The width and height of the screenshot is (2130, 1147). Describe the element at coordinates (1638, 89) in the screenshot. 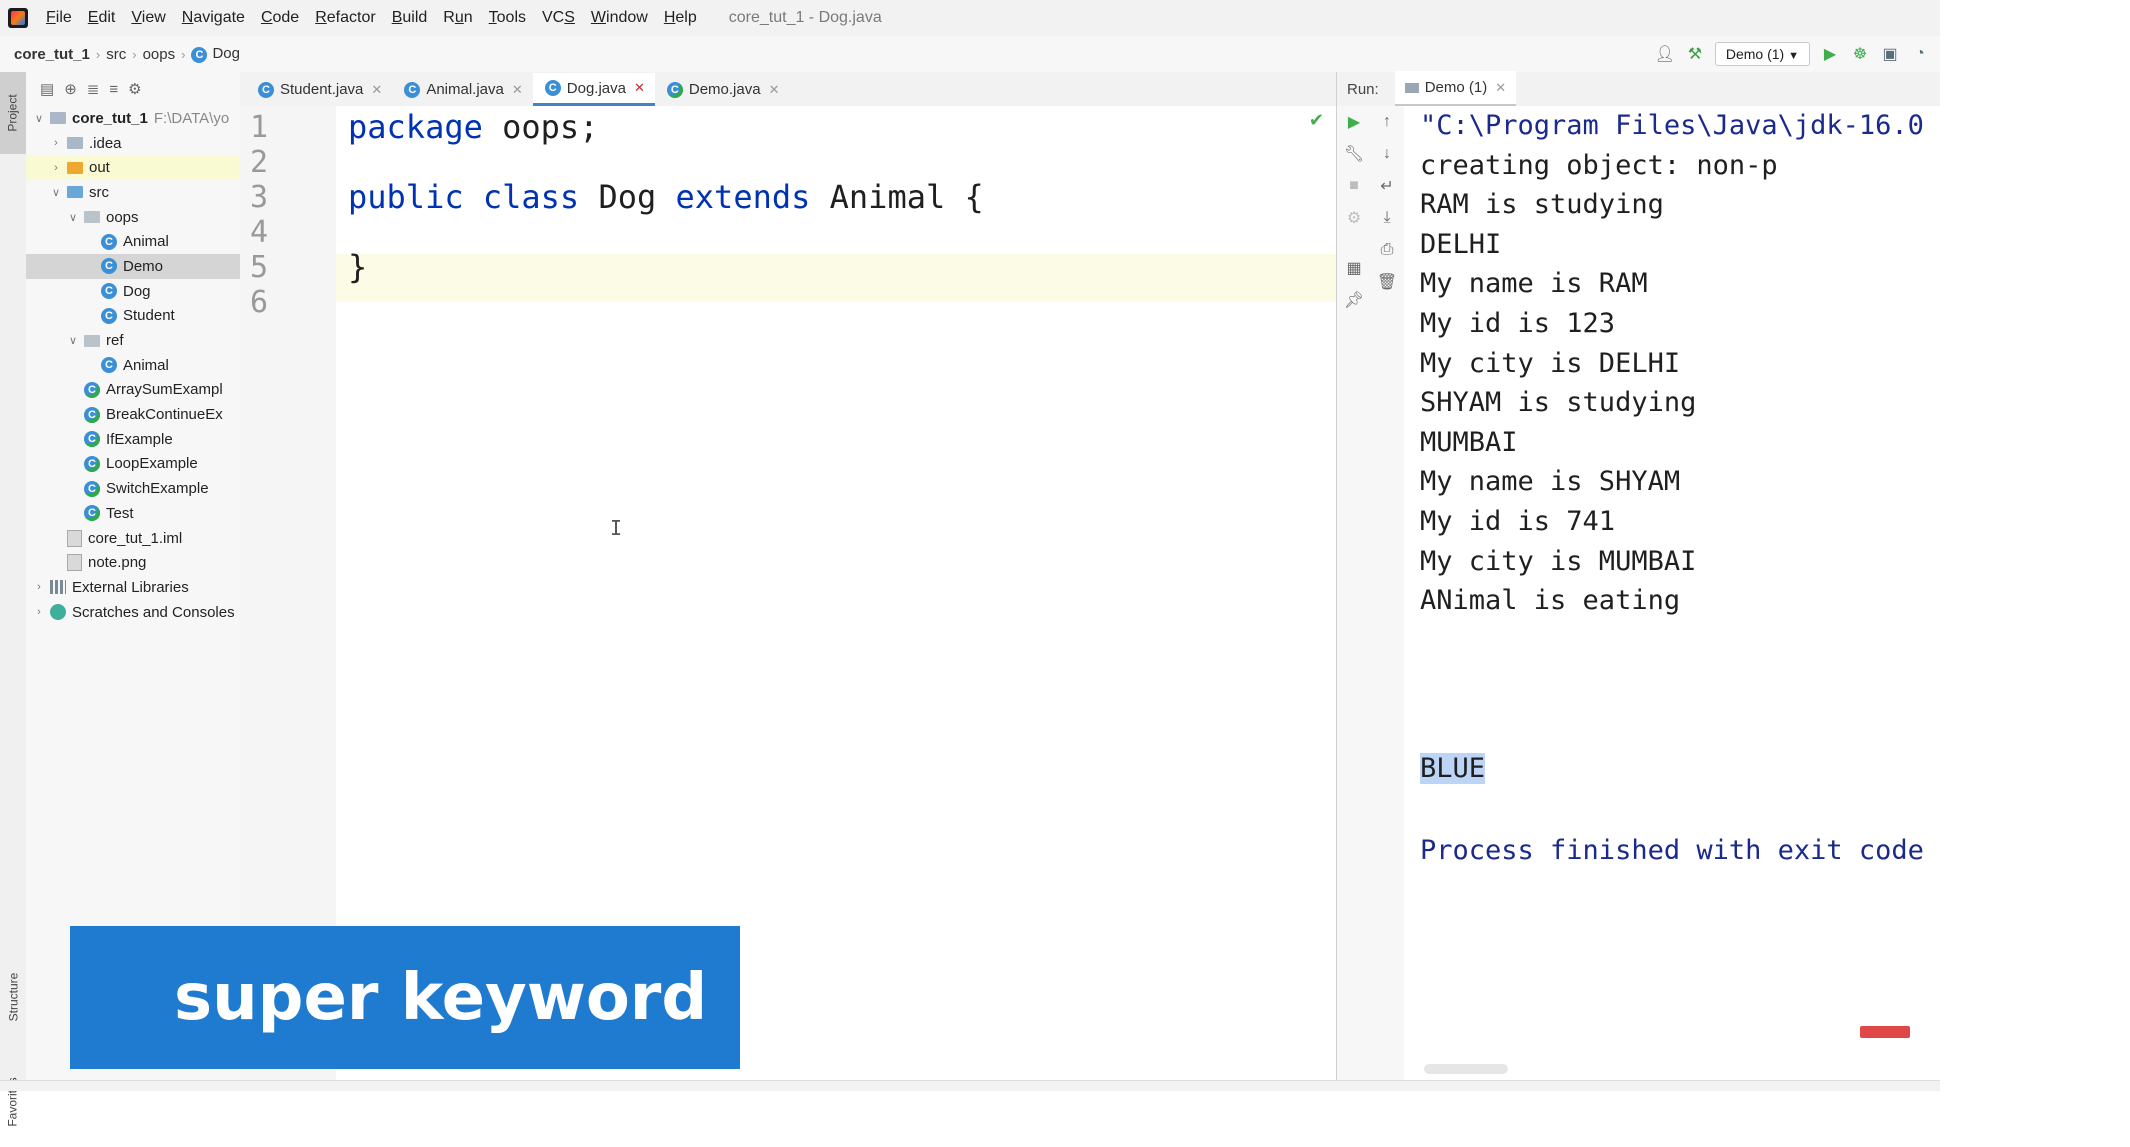

I see `run-panel-header: Run: Demo (1) ✕` at that location.